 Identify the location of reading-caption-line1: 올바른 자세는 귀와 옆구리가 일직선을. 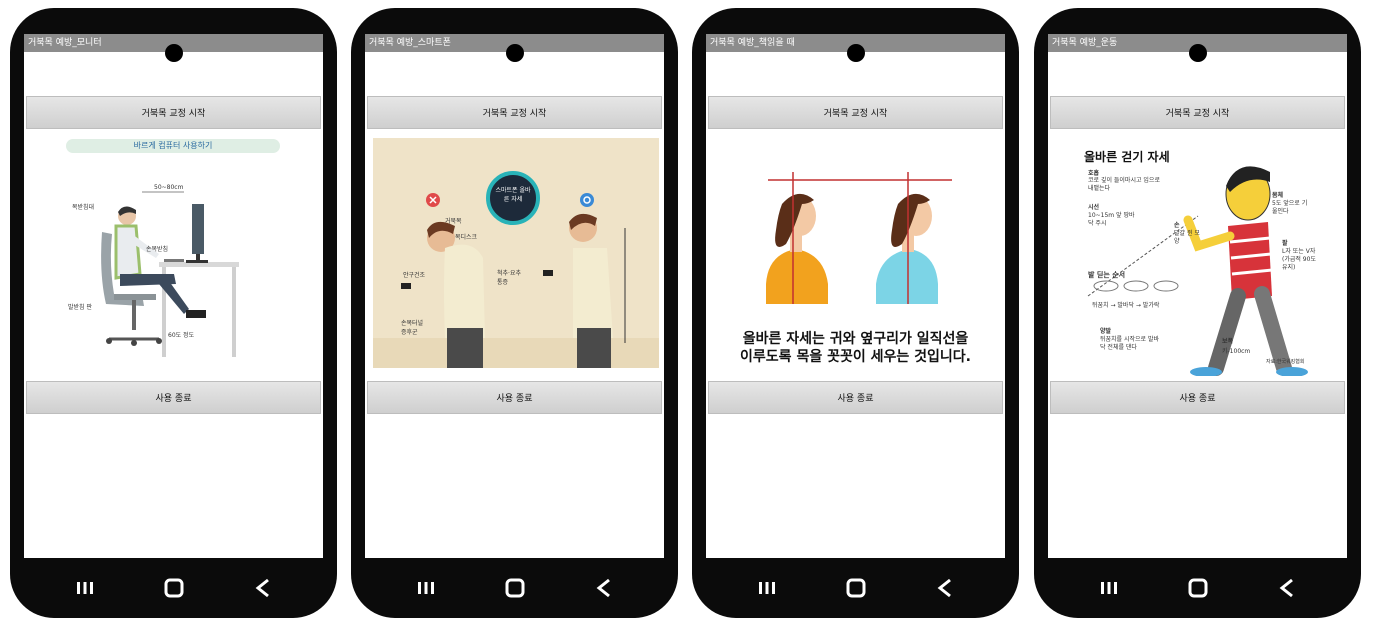
(855, 339).